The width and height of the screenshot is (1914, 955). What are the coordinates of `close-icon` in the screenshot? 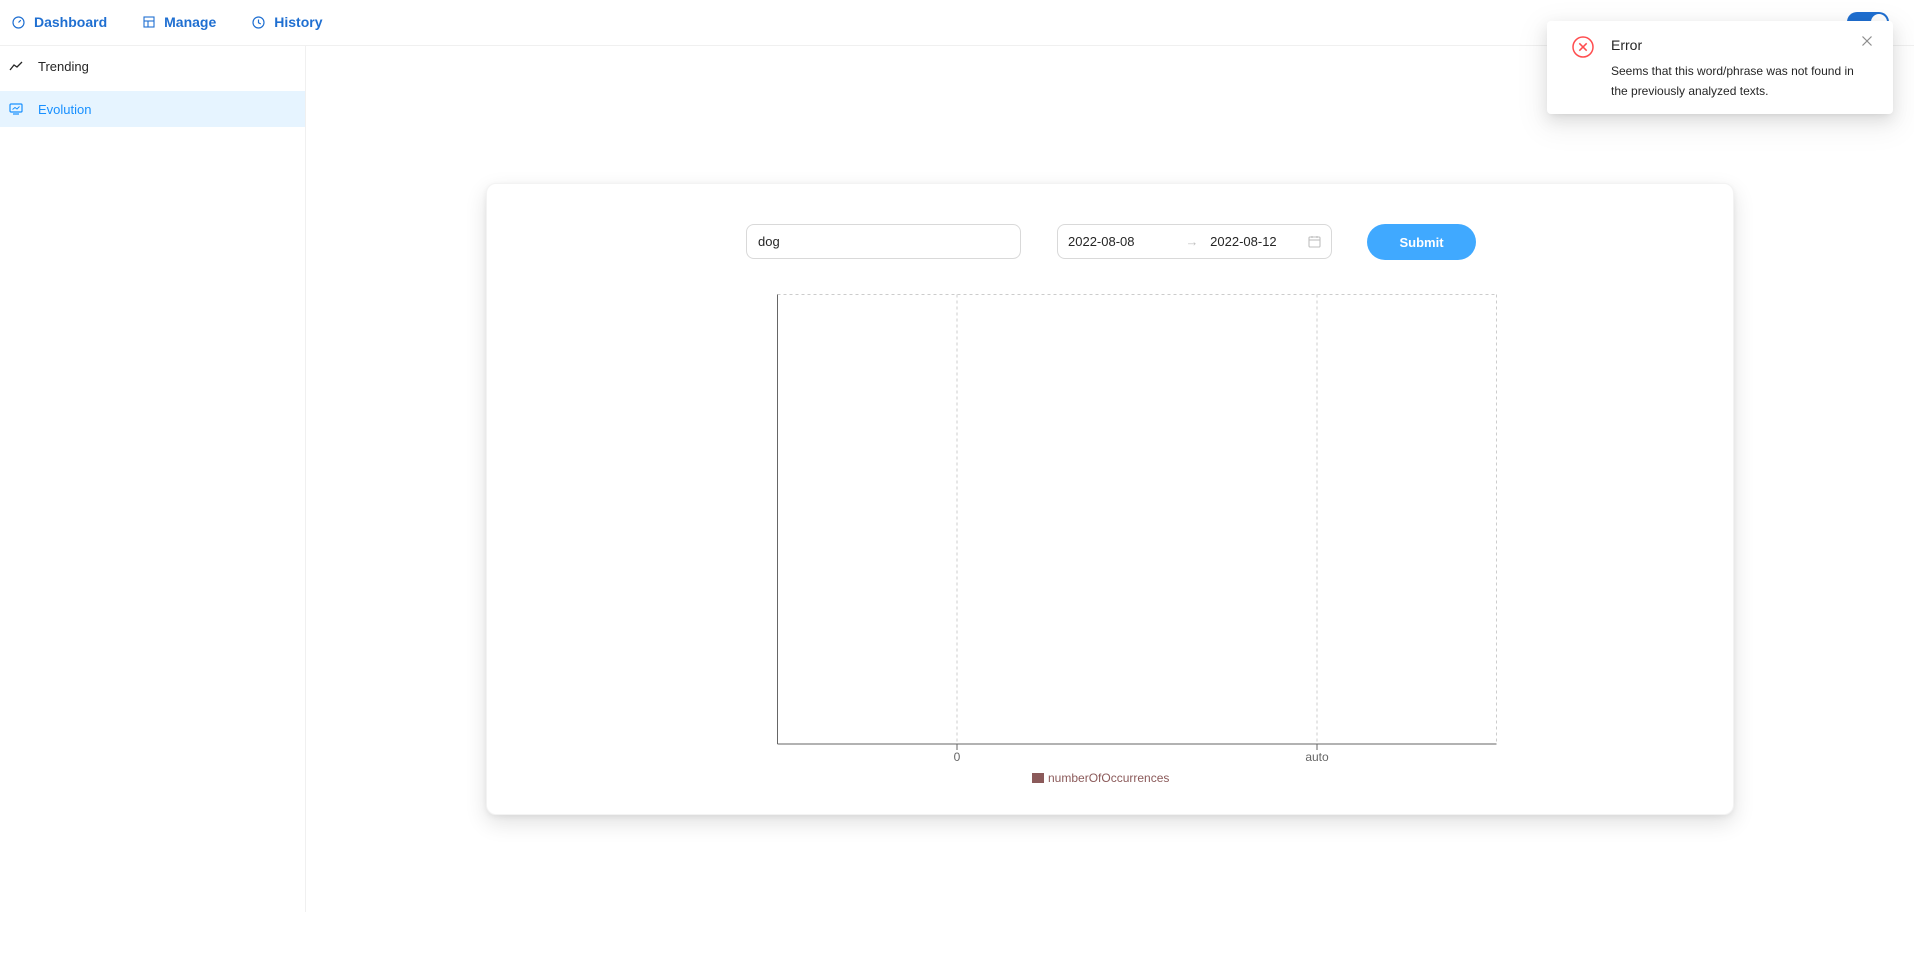 It's located at (1867, 41).